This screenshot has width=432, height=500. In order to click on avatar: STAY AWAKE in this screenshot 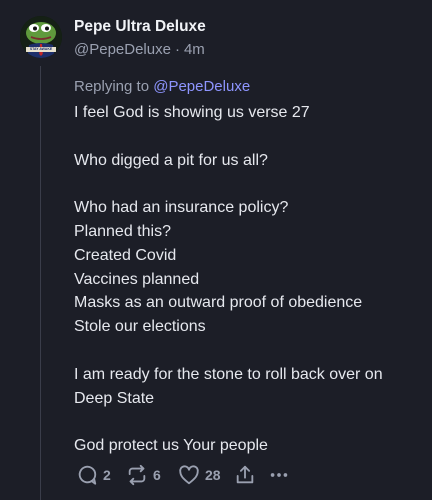, I will do `click(41, 37)`.